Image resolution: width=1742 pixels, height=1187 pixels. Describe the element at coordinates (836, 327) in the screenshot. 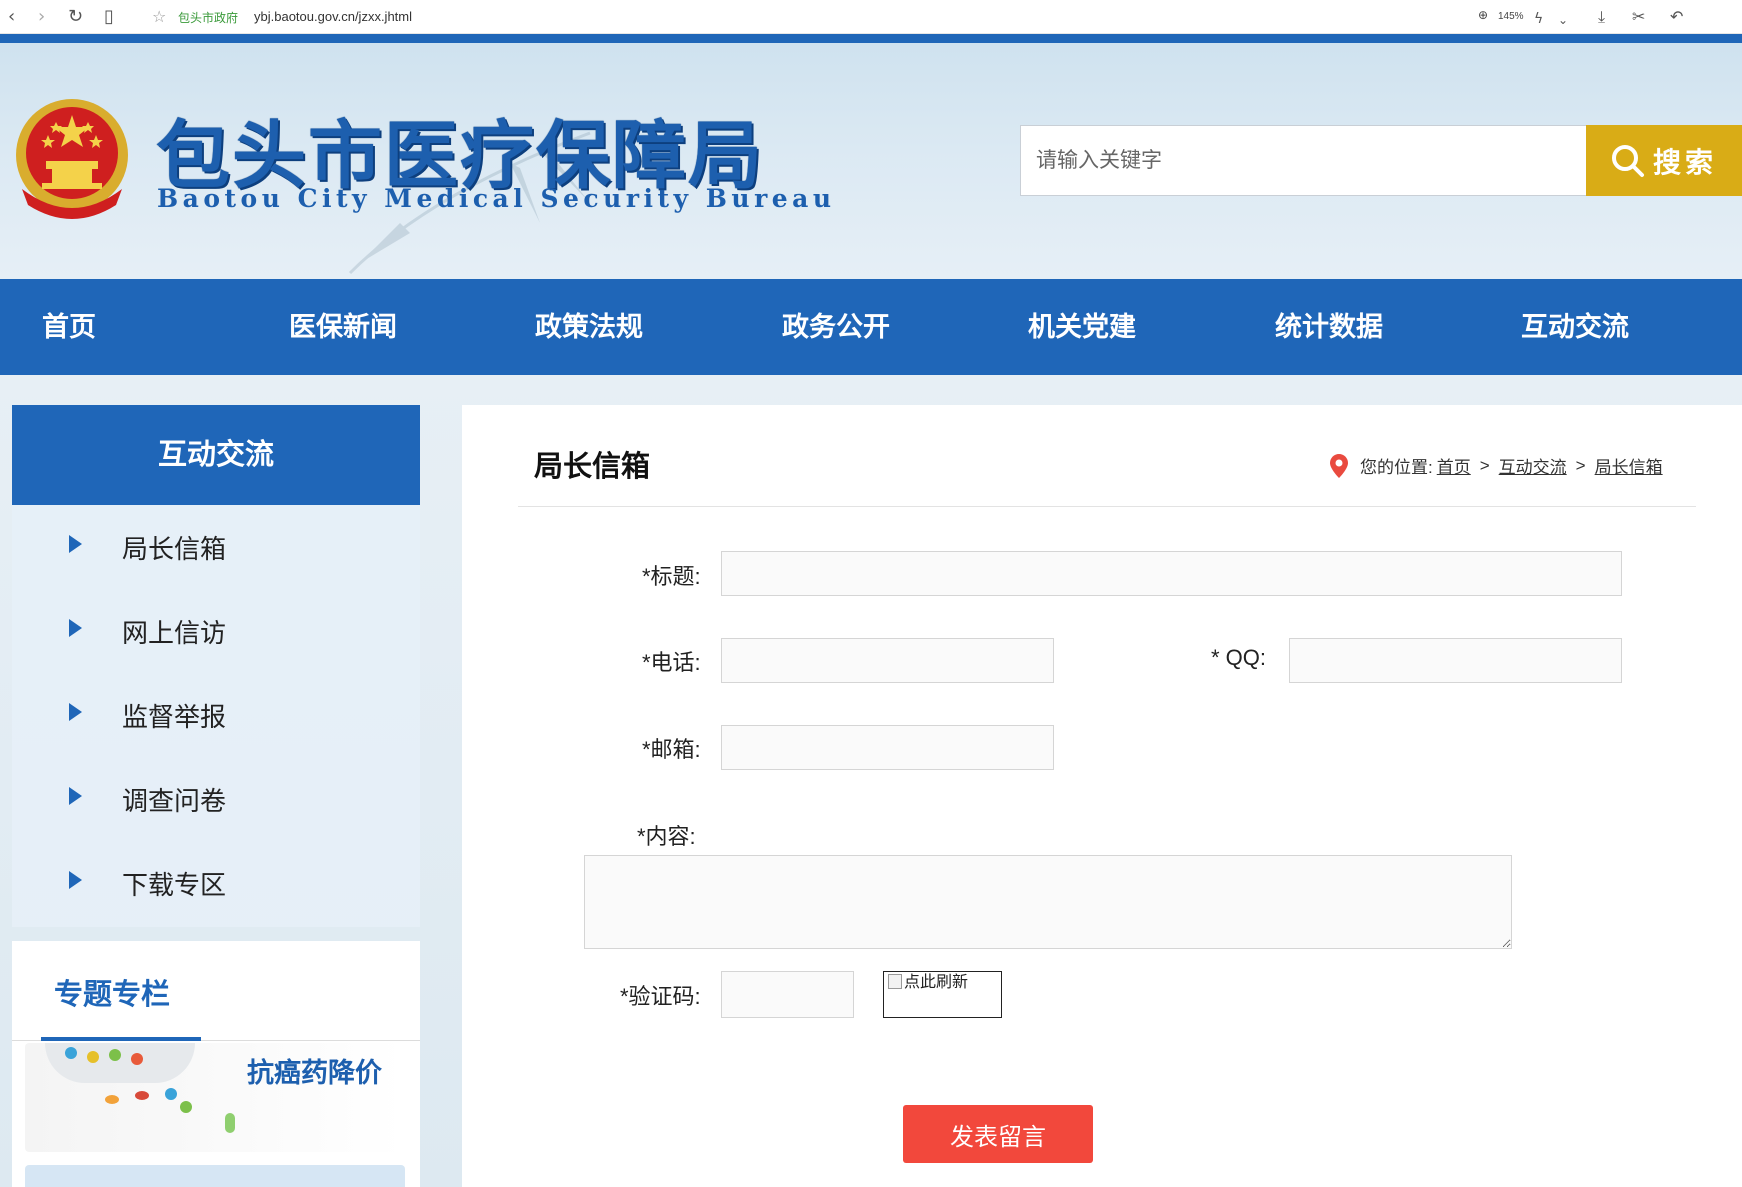

I see `nav-item-gov-affairs: 政务公开` at that location.